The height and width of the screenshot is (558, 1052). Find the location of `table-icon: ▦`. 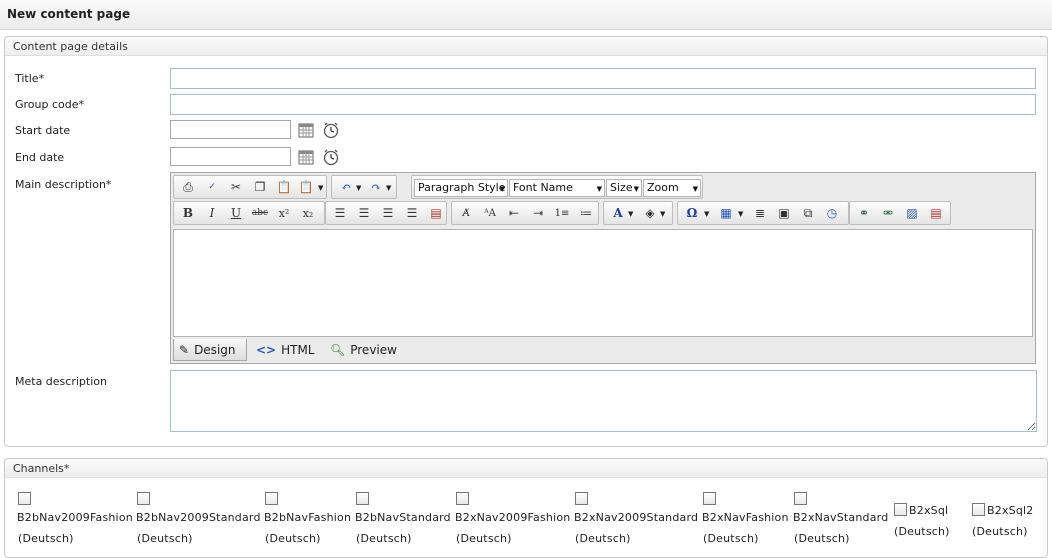

table-icon: ▦ is located at coordinates (726, 213).